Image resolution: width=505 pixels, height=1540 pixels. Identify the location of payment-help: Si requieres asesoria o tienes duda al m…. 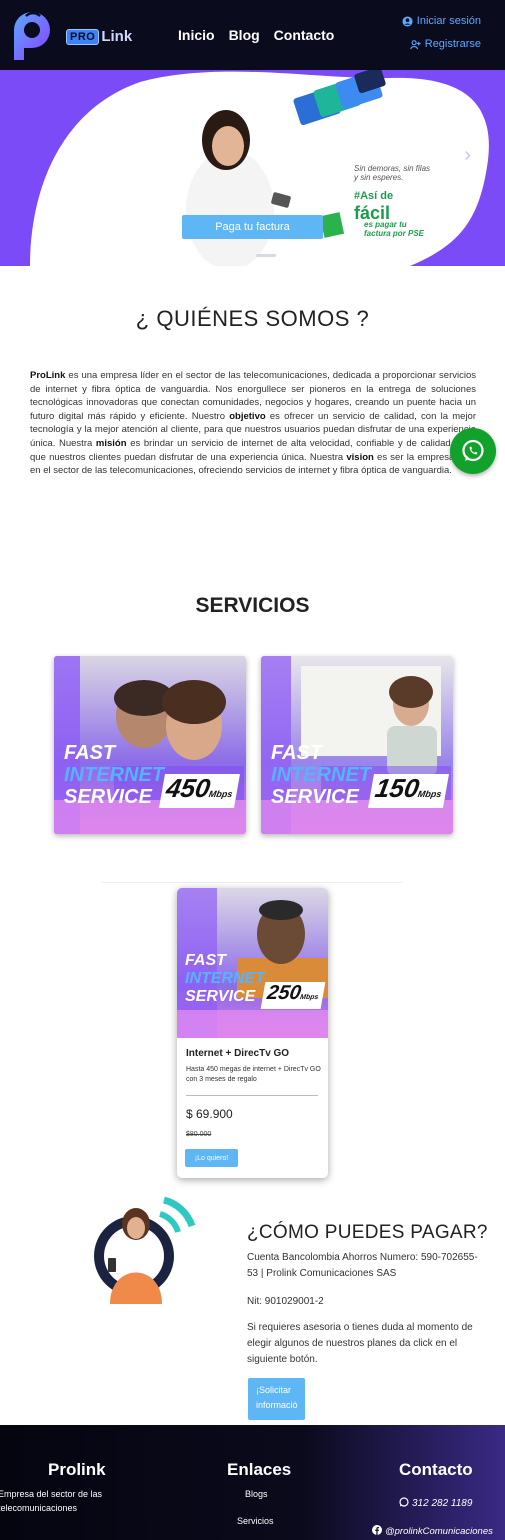
(360, 1343).